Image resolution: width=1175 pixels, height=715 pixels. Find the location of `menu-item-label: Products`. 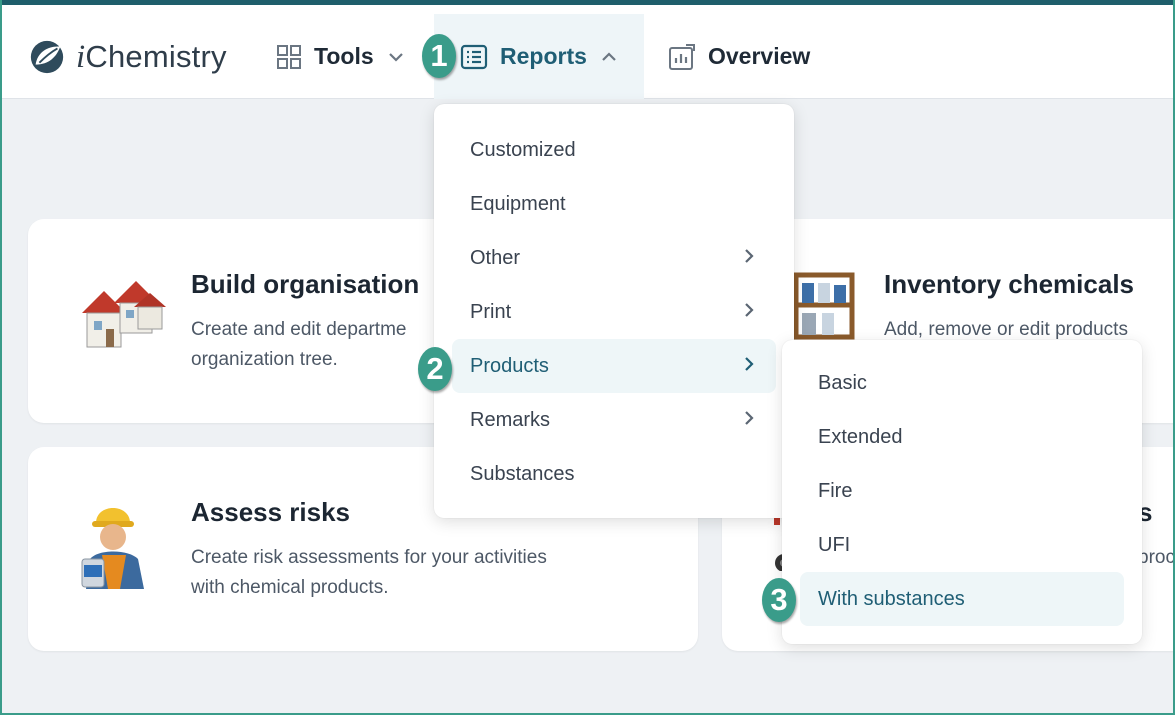

menu-item-label: Products is located at coordinates (509, 365).